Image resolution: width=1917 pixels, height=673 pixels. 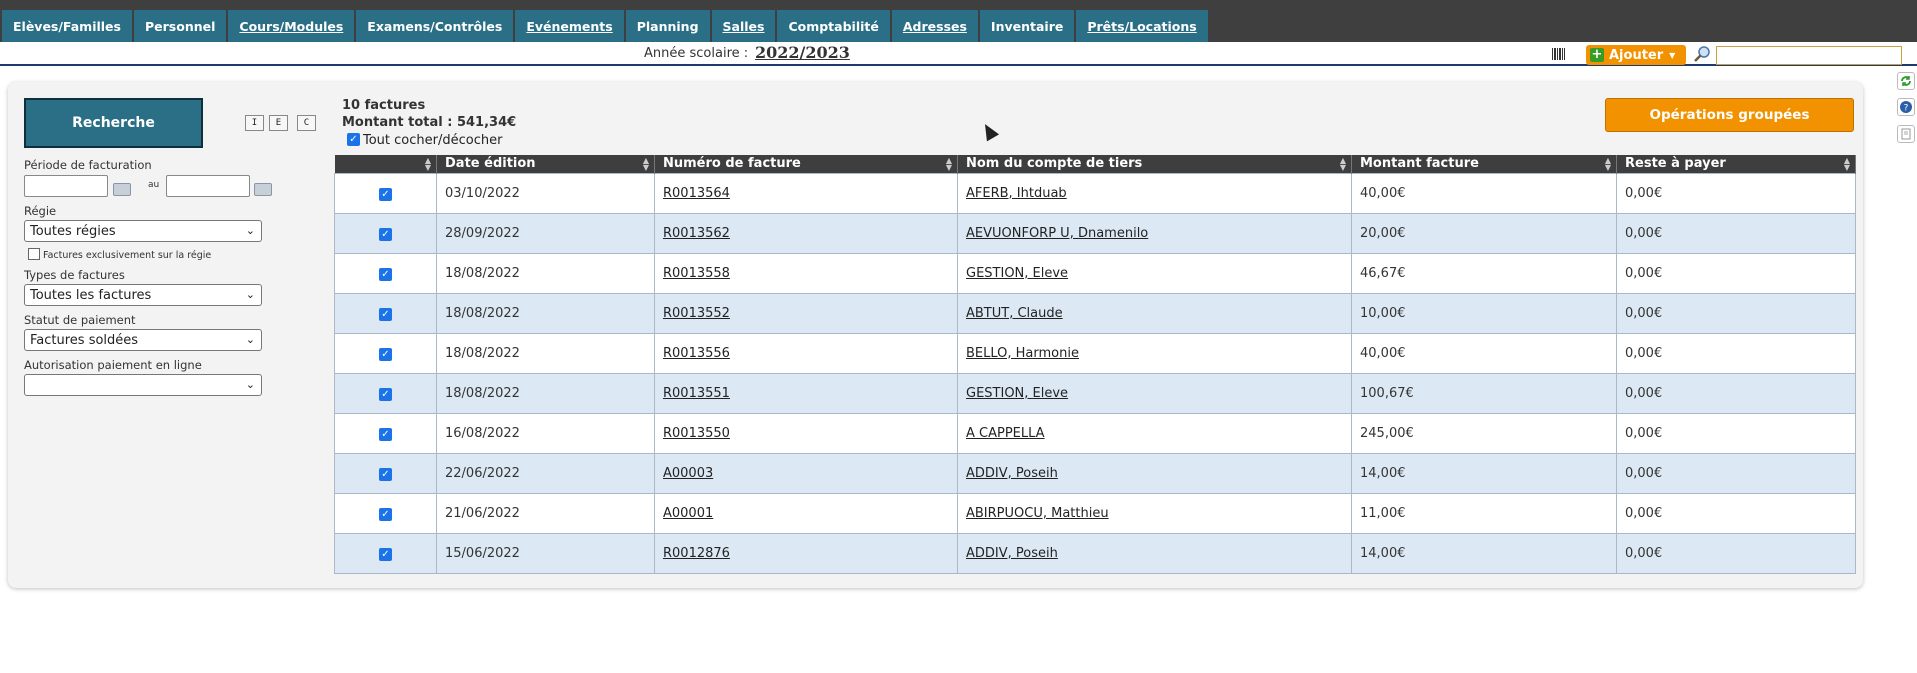 What do you see at coordinates (1484, 164) in the screenshot?
I see `column-header: Montant facture ▲ ▼` at bounding box center [1484, 164].